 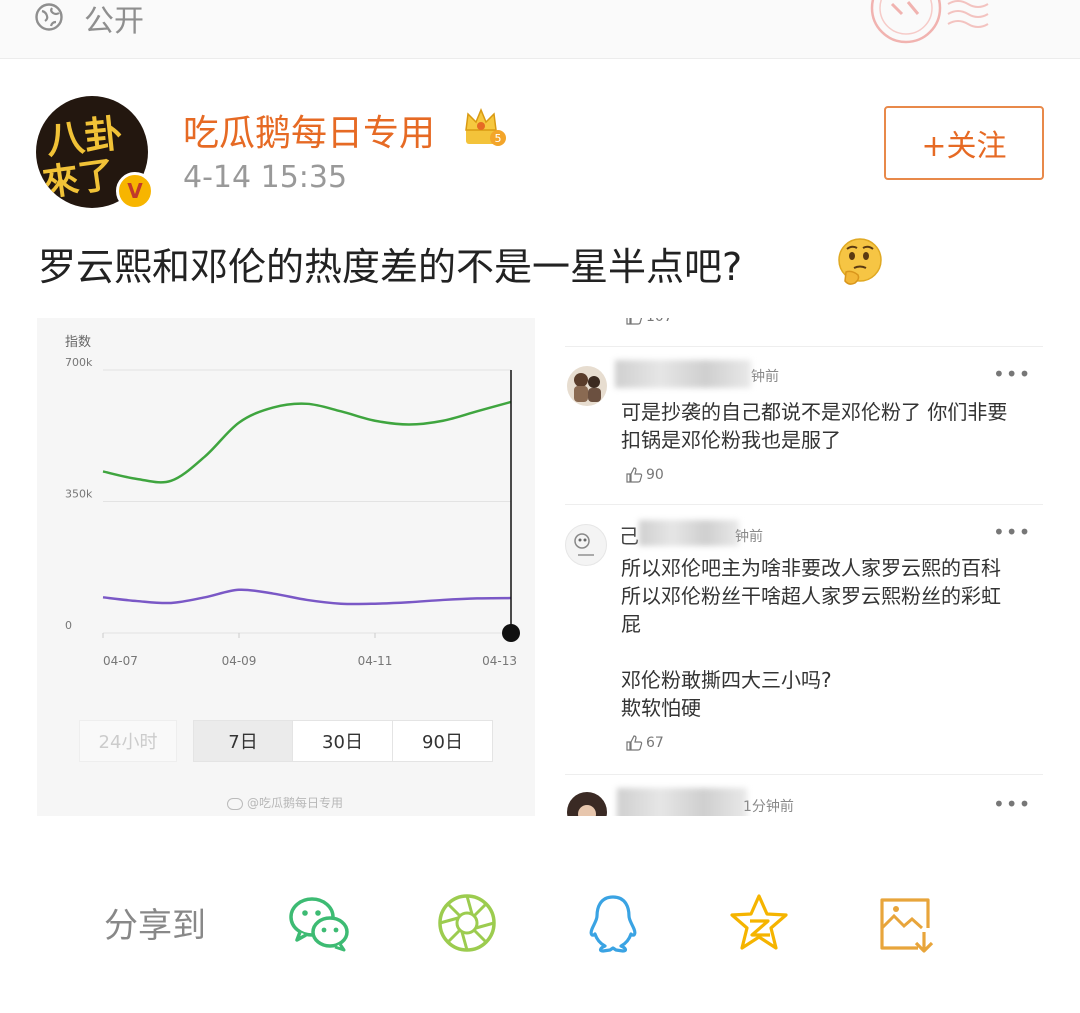 I want to click on avatar-text: 來了, so click(x=78, y=179).